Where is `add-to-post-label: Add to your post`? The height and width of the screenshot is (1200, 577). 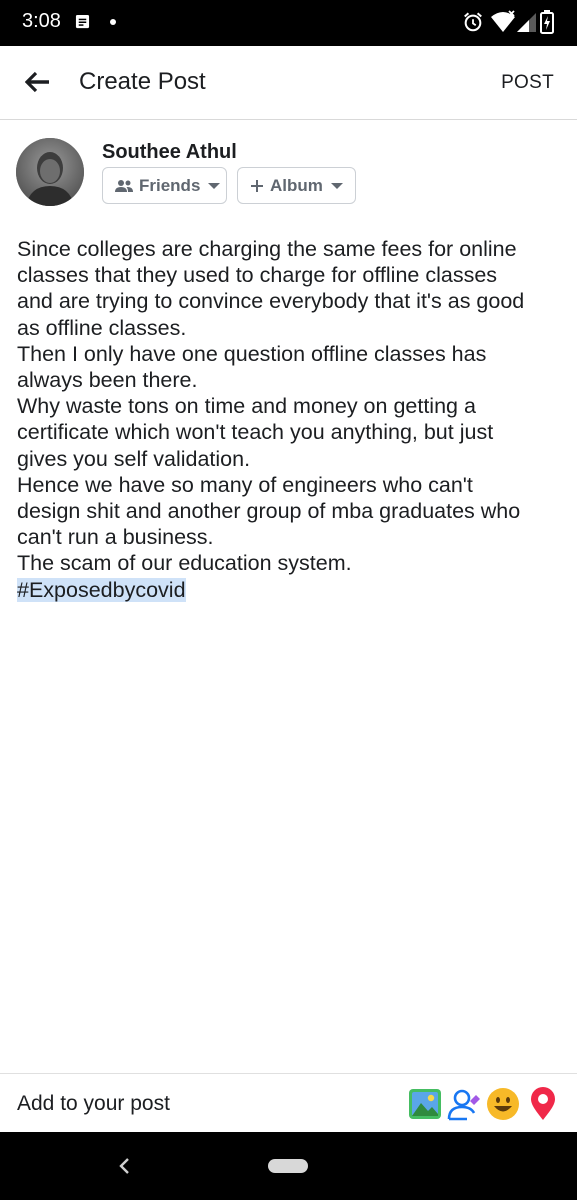
add-to-post-label: Add to your post is located at coordinates (93, 1103).